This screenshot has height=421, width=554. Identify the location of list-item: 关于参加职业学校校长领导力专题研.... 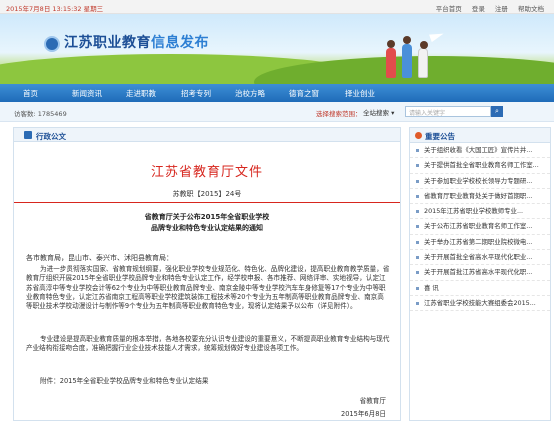
(480, 181).